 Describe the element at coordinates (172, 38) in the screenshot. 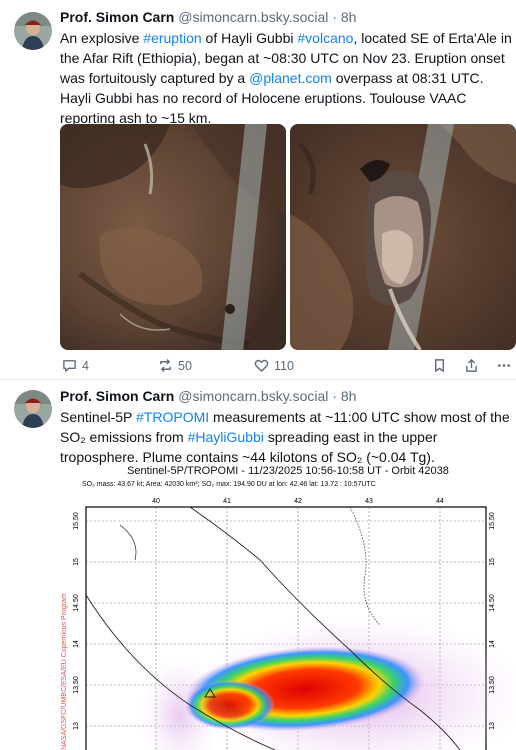

I see `hashtag-link: #eruption` at that location.